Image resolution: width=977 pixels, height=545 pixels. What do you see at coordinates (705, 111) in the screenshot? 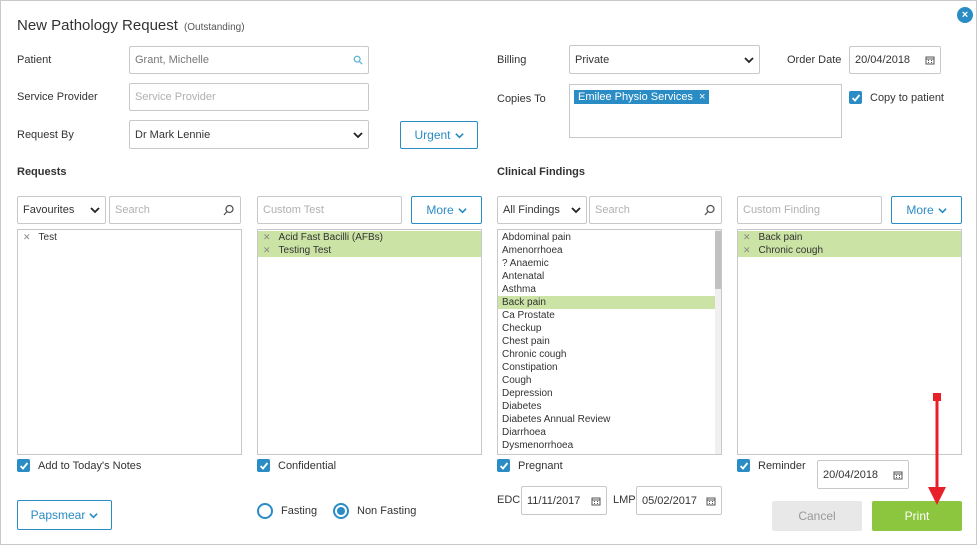
I see `copies-to-field: Emilee Physio Services ×` at bounding box center [705, 111].